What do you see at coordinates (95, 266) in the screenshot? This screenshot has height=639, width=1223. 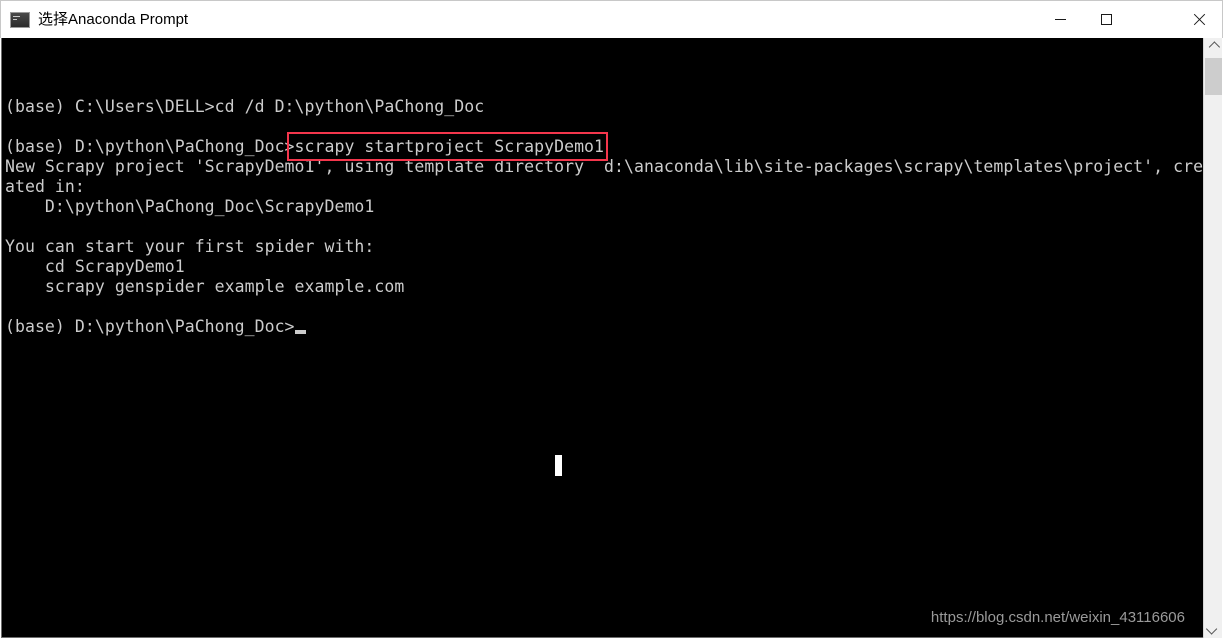 I see `terminal-line: cd ScrapyDemo1` at bounding box center [95, 266].